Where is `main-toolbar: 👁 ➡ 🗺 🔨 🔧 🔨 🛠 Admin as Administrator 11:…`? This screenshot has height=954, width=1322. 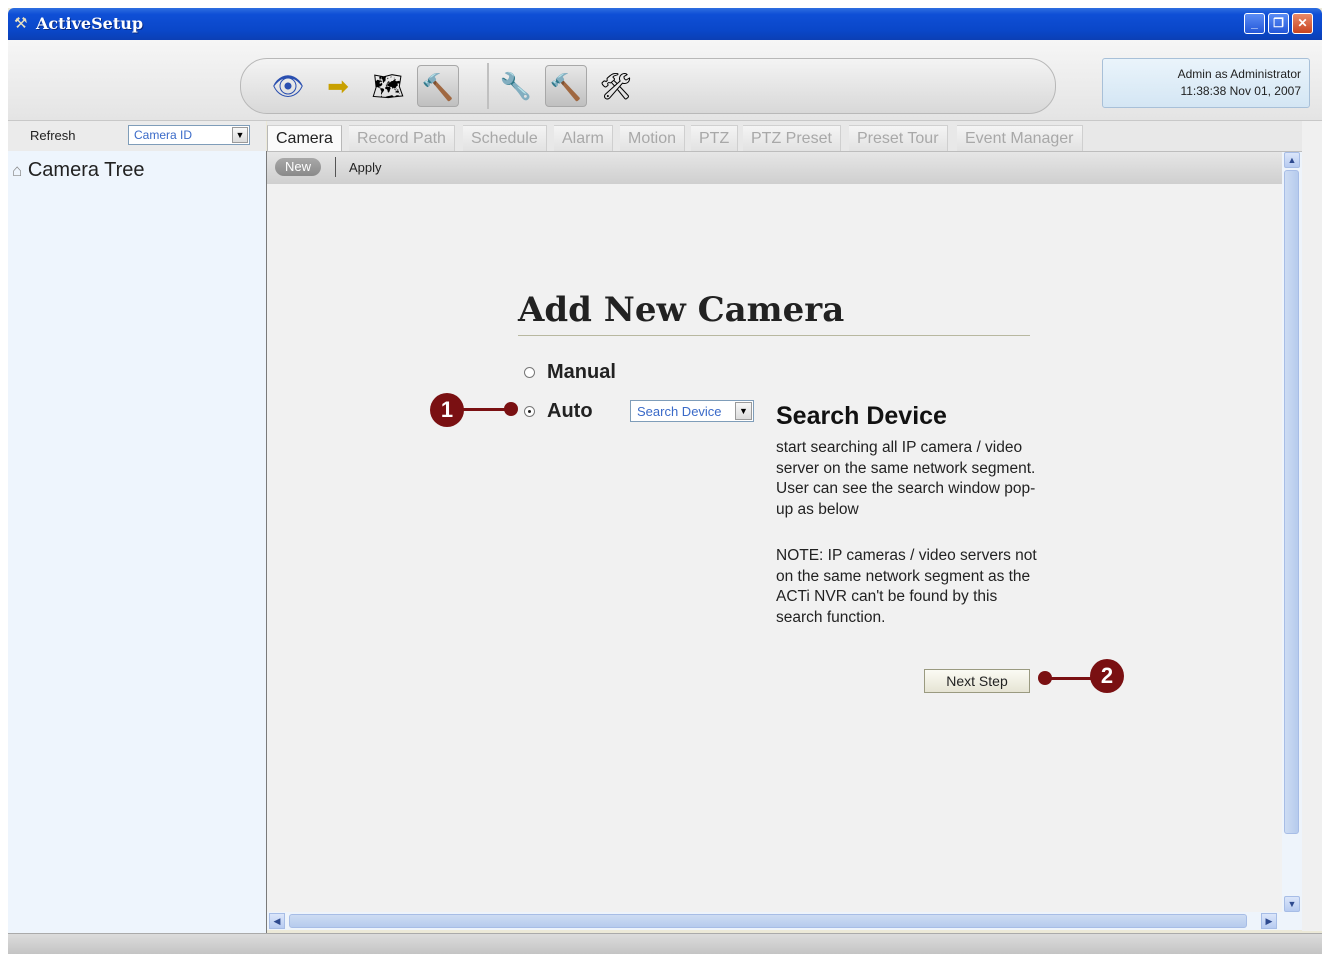 main-toolbar: 👁 ➡ 🗺 🔨 🔧 🔨 🛠 Admin as Administrator 11:… is located at coordinates (665, 80).